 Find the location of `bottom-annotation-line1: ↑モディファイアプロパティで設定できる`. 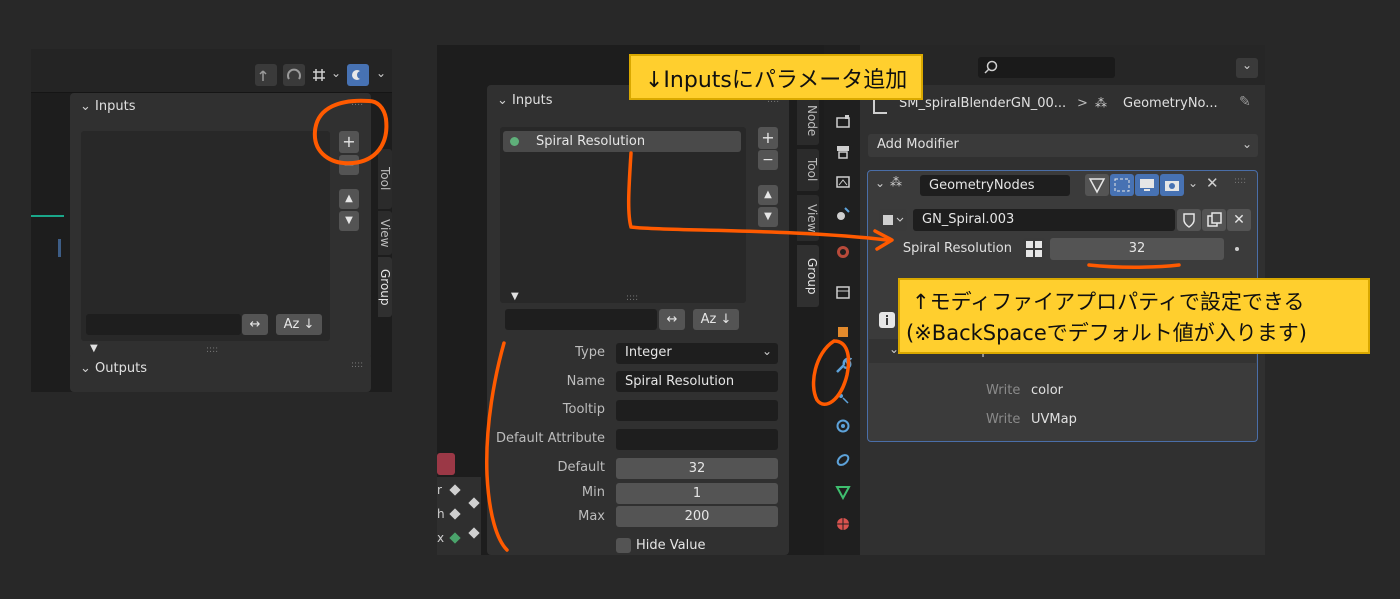

bottom-annotation-line1: ↑モディファイアプロパティで設定できる is located at coordinates (1108, 302).